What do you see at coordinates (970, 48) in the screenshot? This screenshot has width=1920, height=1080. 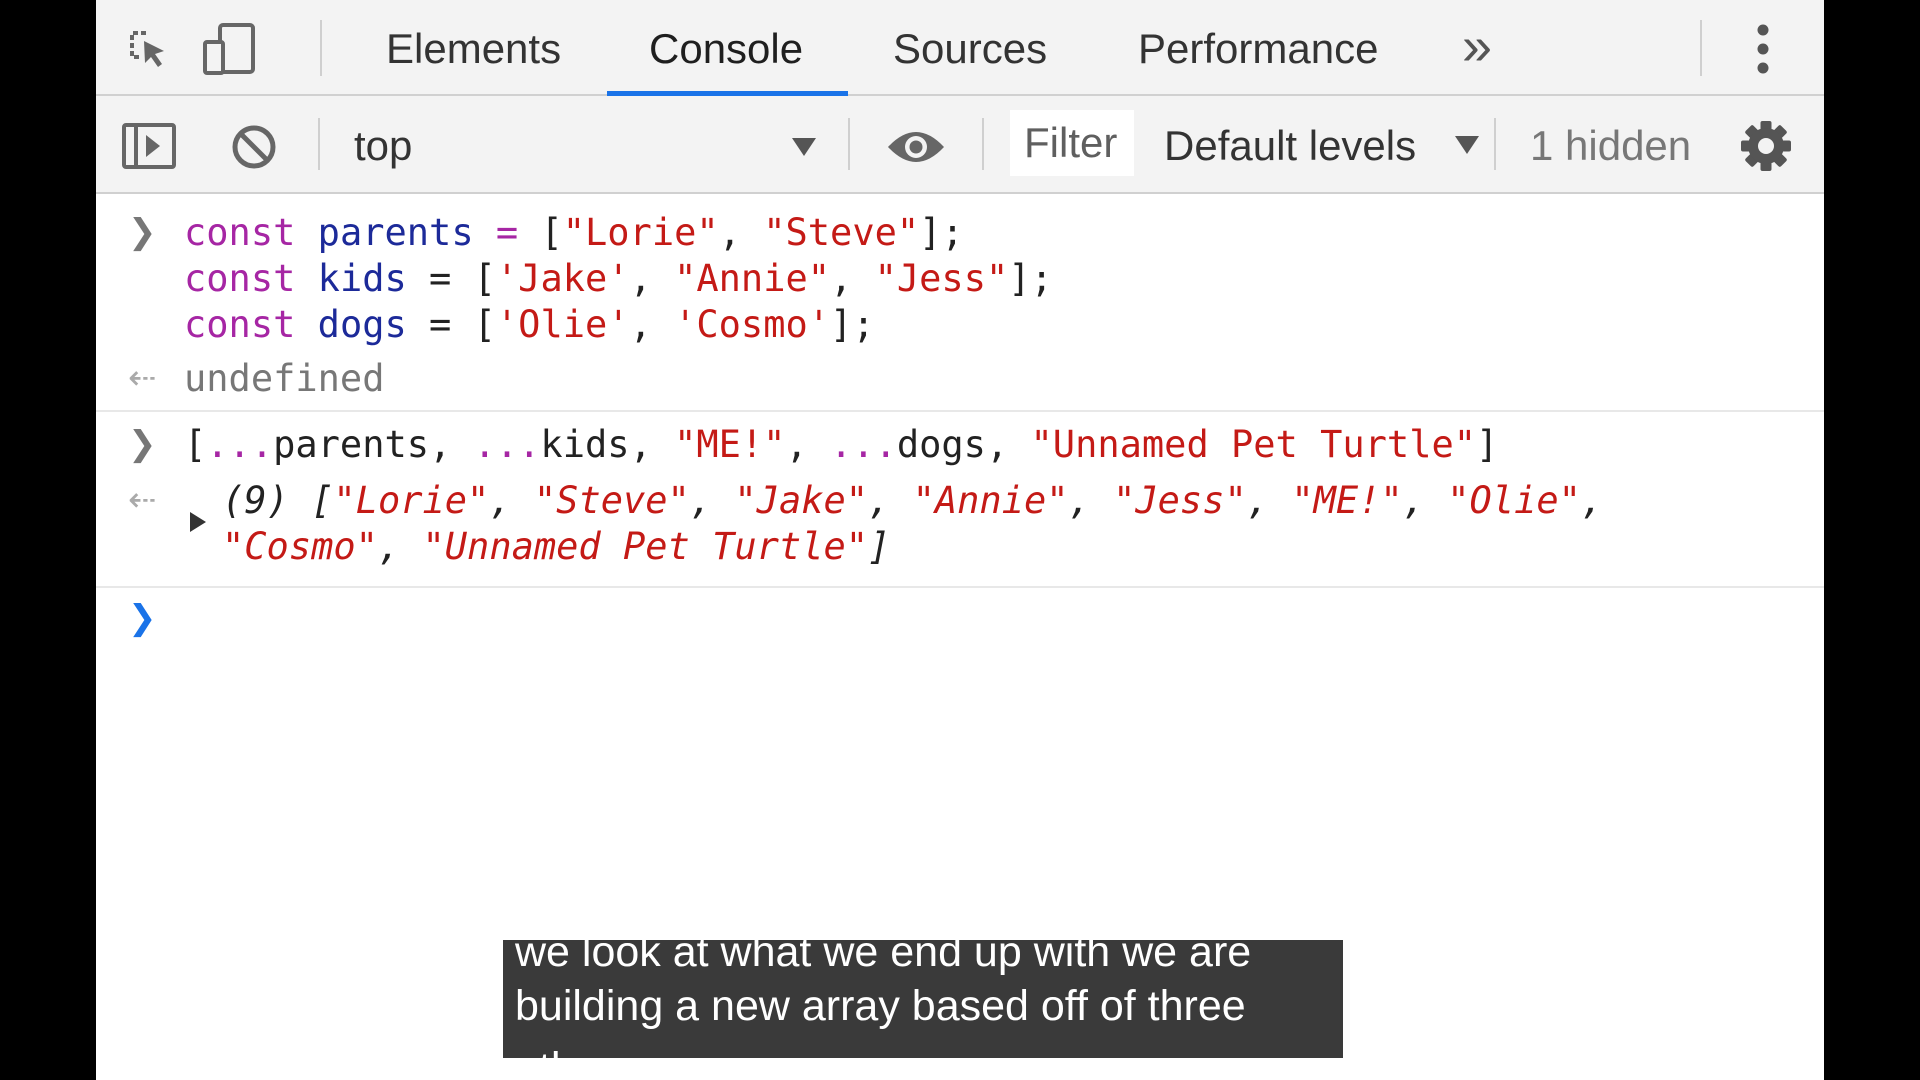 I see `tab-sources: Sources` at bounding box center [970, 48].